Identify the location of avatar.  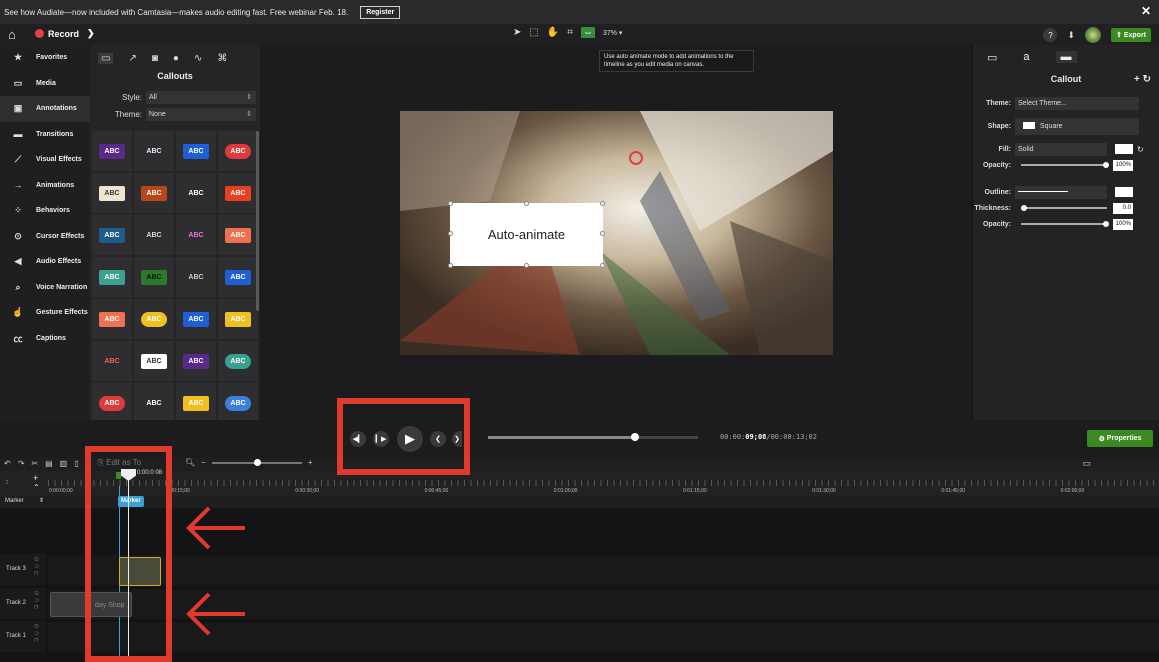
(1093, 35).